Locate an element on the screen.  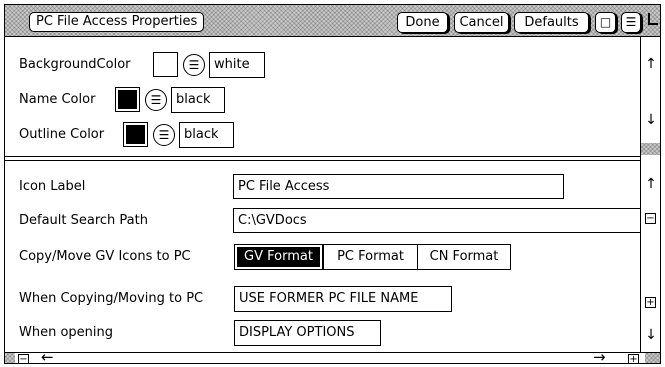
name-color-label: Name Color is located at coordinates (57, 99).